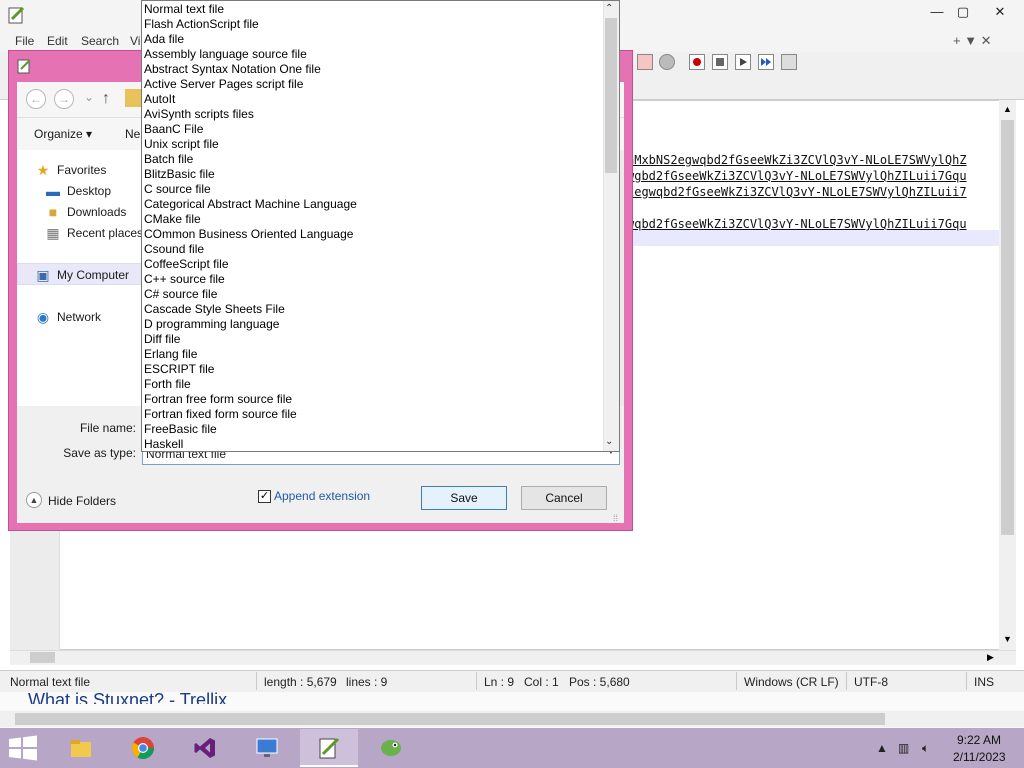  What do you see at coordinates (972, 41) in the screenshot?
I see `menu-right-controls: + ▼ ✕` at bounding box center [972, 41].